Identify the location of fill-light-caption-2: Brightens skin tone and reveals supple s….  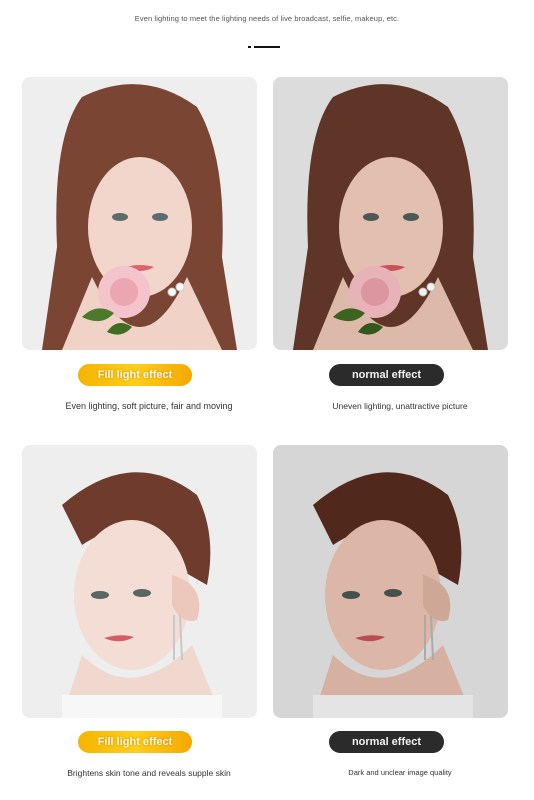
(149, 773).